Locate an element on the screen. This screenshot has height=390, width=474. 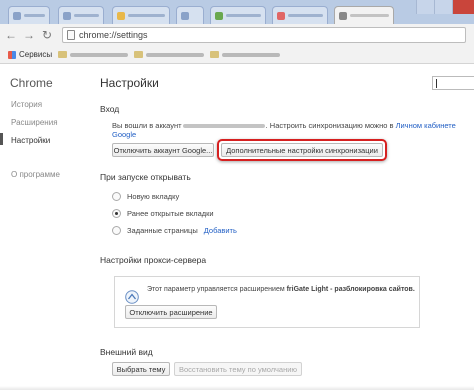
reload-icon: ↻ is located at coordinates (47, 35).